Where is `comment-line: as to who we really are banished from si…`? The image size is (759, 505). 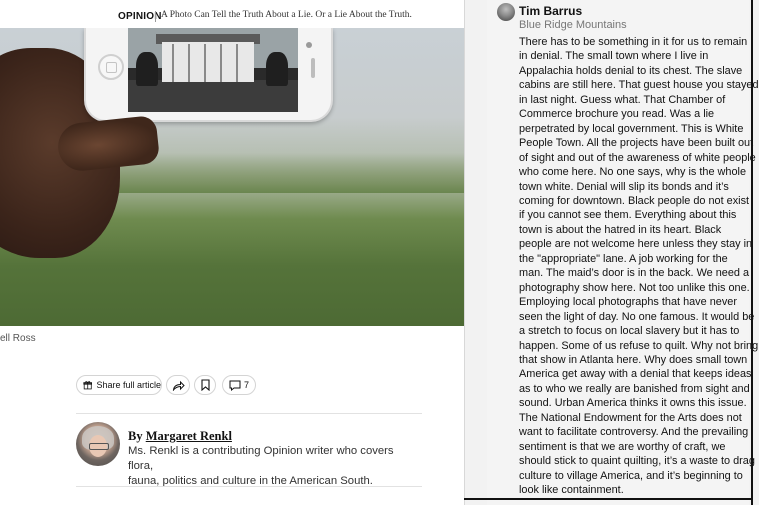 comment-line: as to who we really are banished from si… is located at coordinates (634, 388).